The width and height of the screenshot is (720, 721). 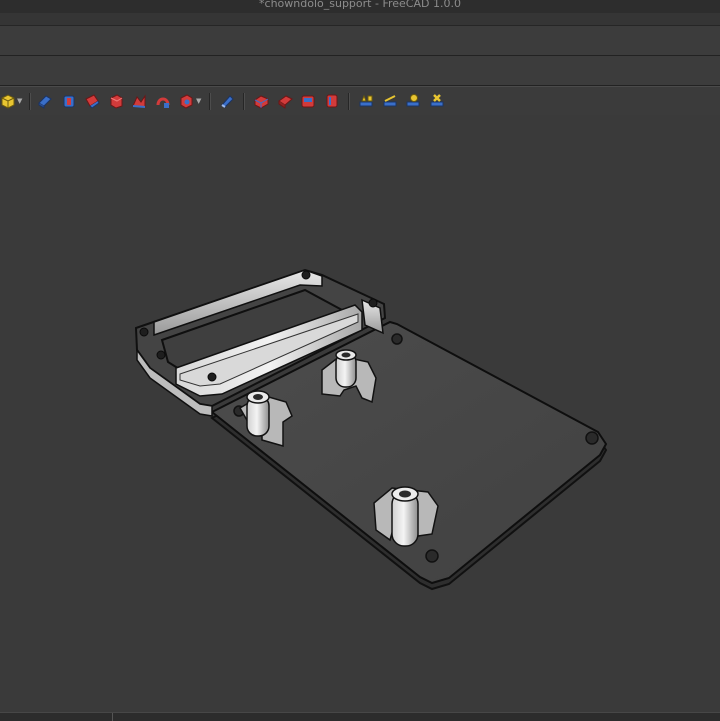 What do you see at coordinates (413, 101) in the screenshot?
I see `measure-refresh-icon` at bounding box center [413, 101].